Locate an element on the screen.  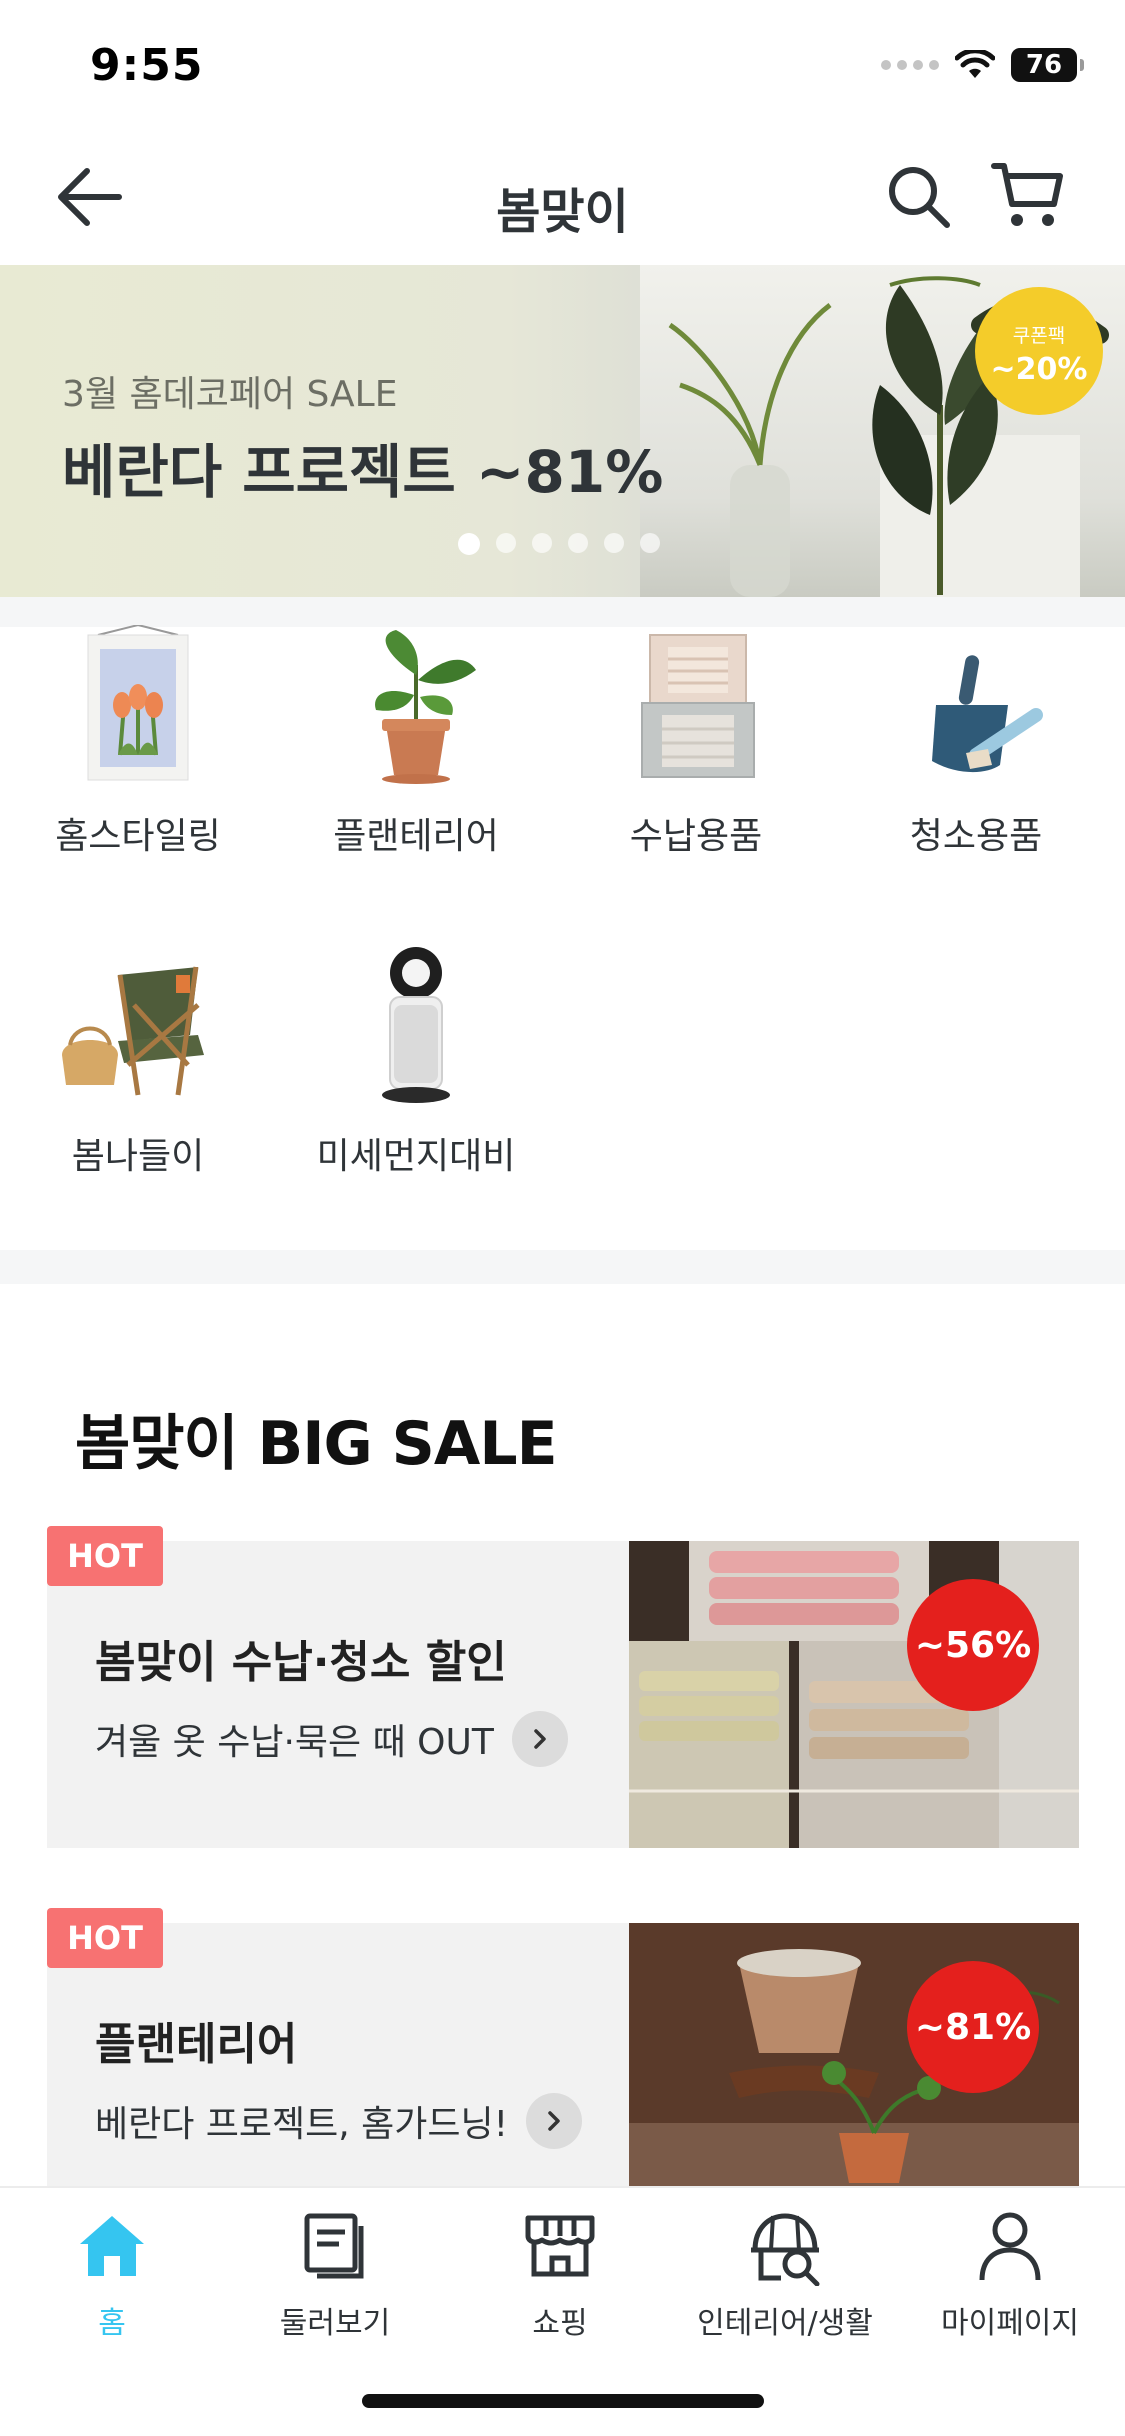
search-button is located at coordinates (919, 197).